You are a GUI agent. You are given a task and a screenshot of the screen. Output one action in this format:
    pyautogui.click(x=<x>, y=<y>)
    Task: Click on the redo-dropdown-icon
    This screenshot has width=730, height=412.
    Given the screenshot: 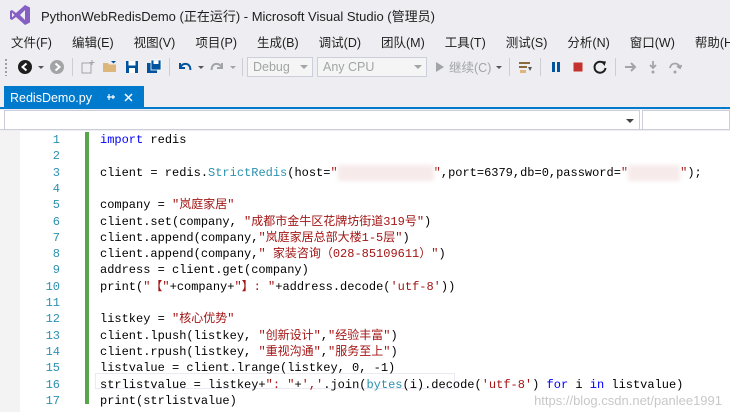 What is the action you would take?
    pyautogui.click(x=233, y=67)
    